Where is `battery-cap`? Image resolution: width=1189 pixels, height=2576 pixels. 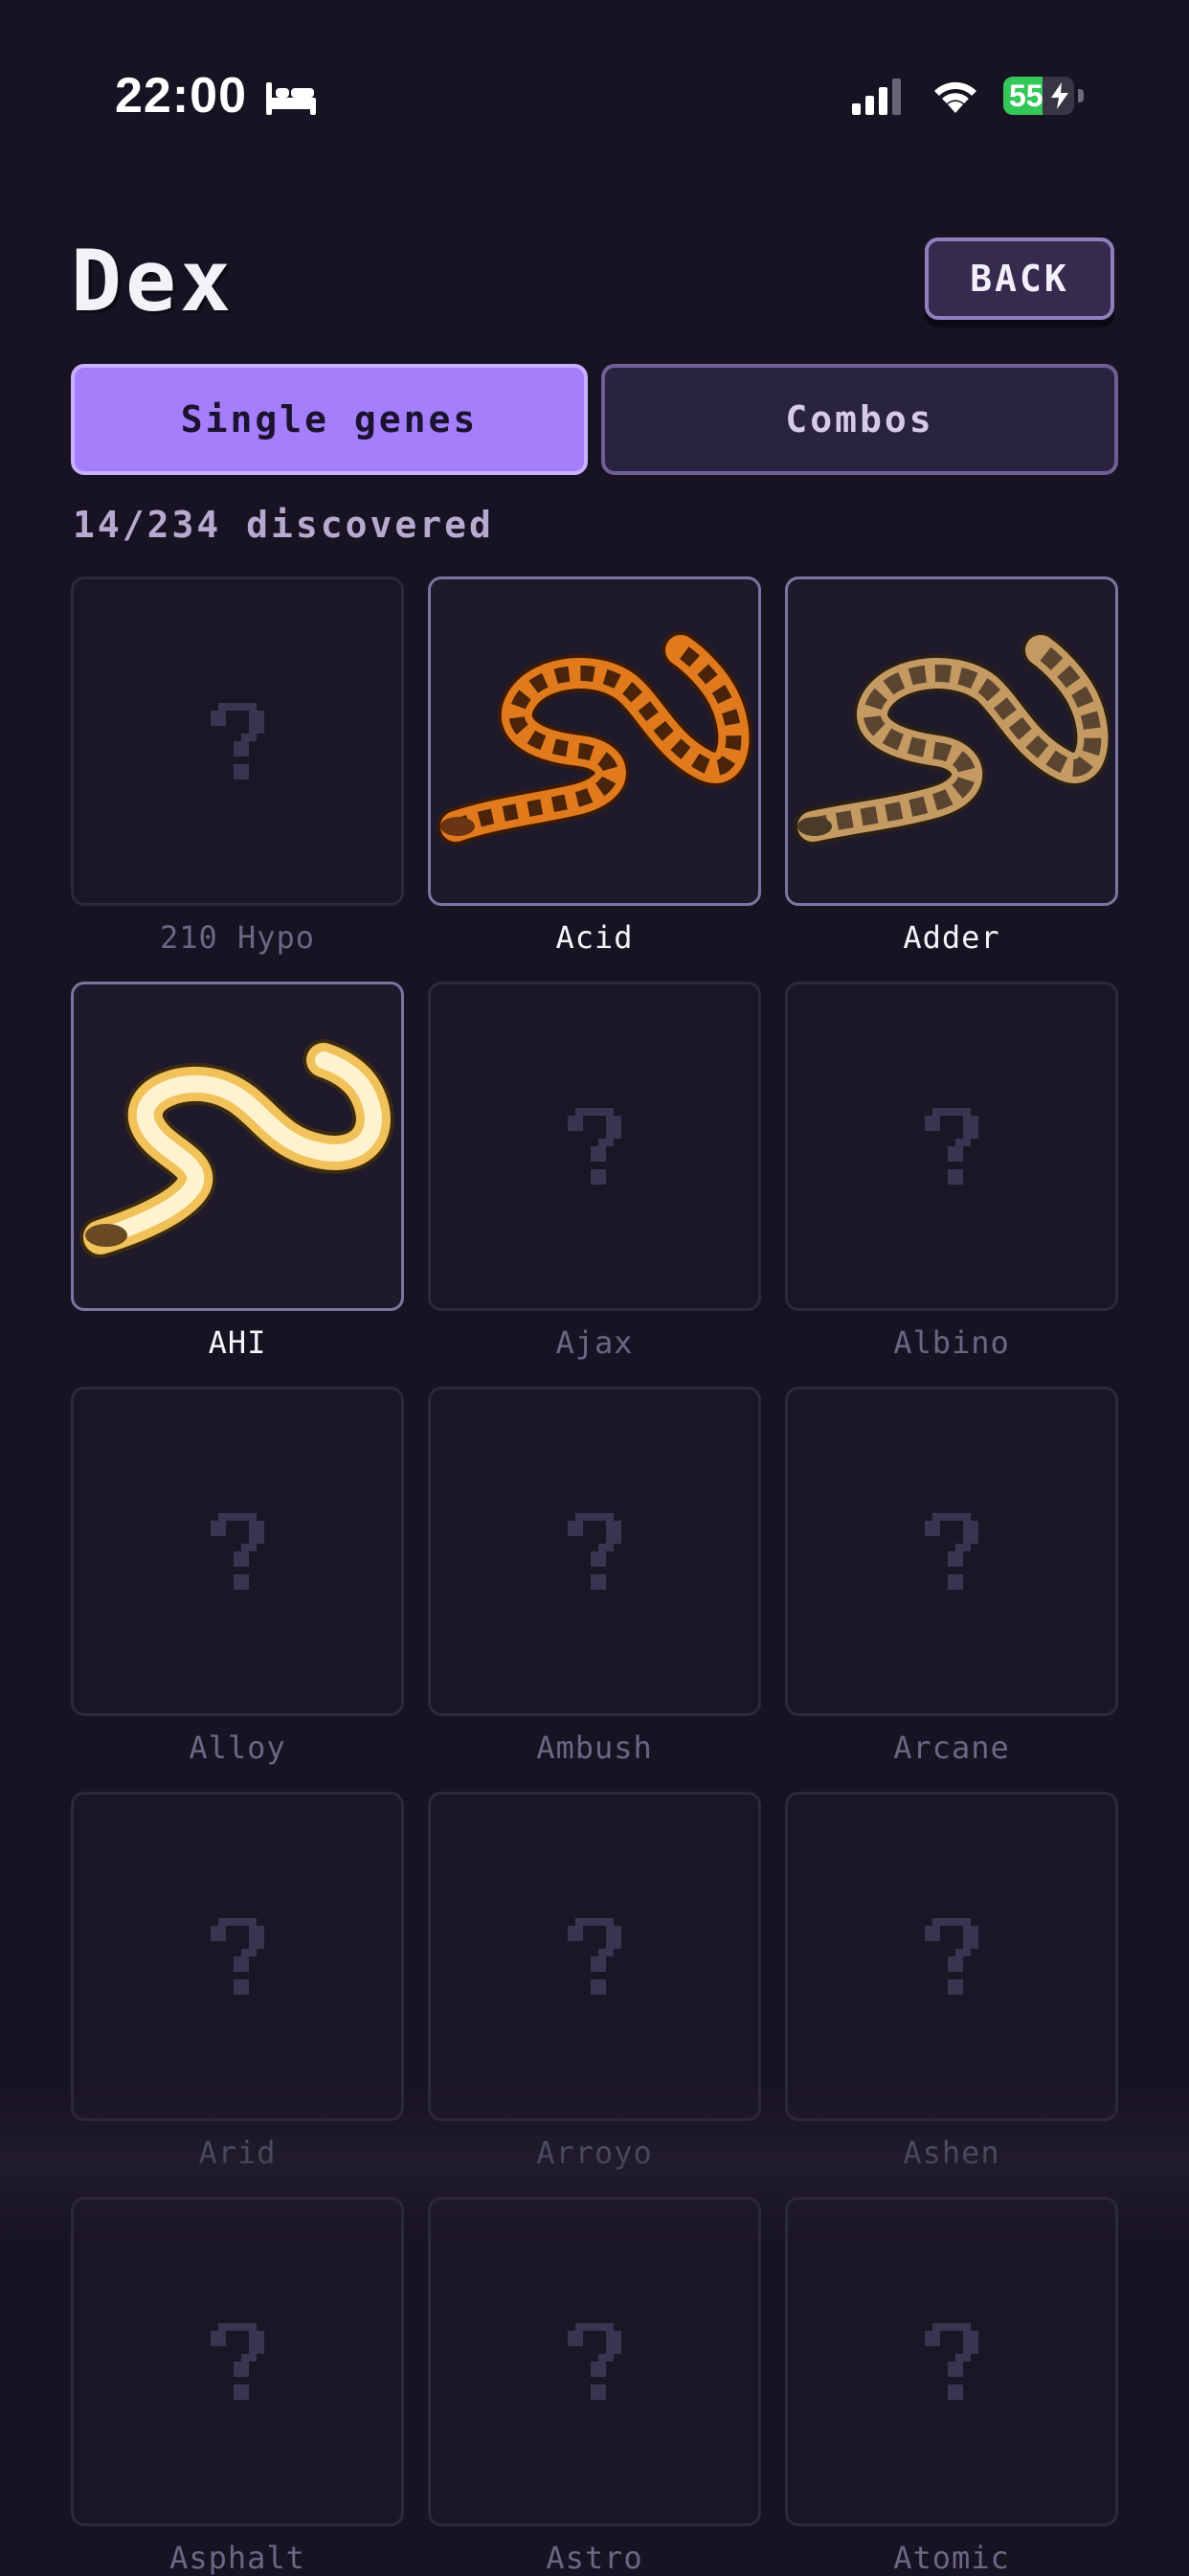
battery-cap is located at coordinates (1081, 95).